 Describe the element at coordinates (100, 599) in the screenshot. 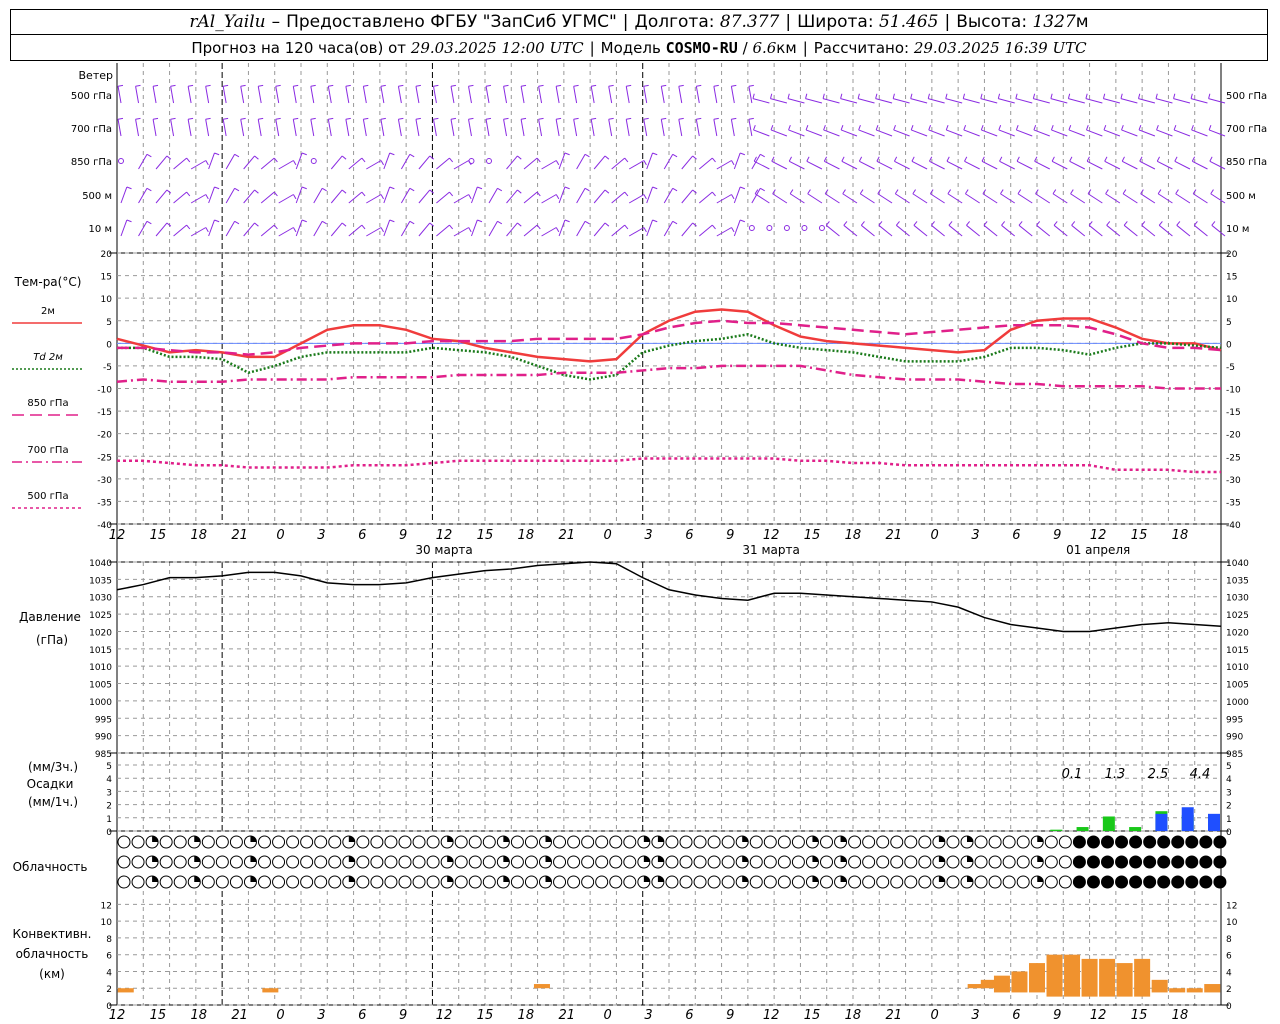

I see `pressure-tick-left: 1030` at that location.